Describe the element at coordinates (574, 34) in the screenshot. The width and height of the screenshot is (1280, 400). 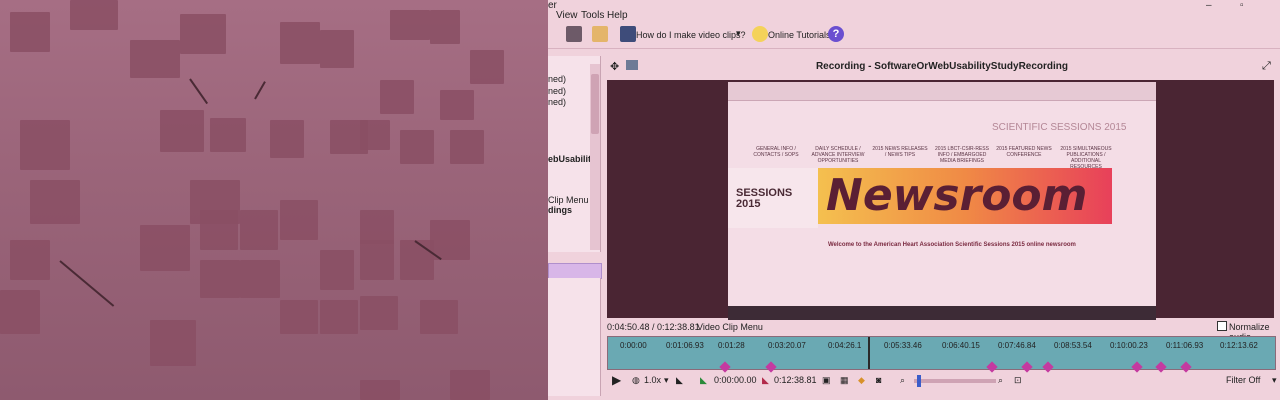
I see `save-icon` at that location.